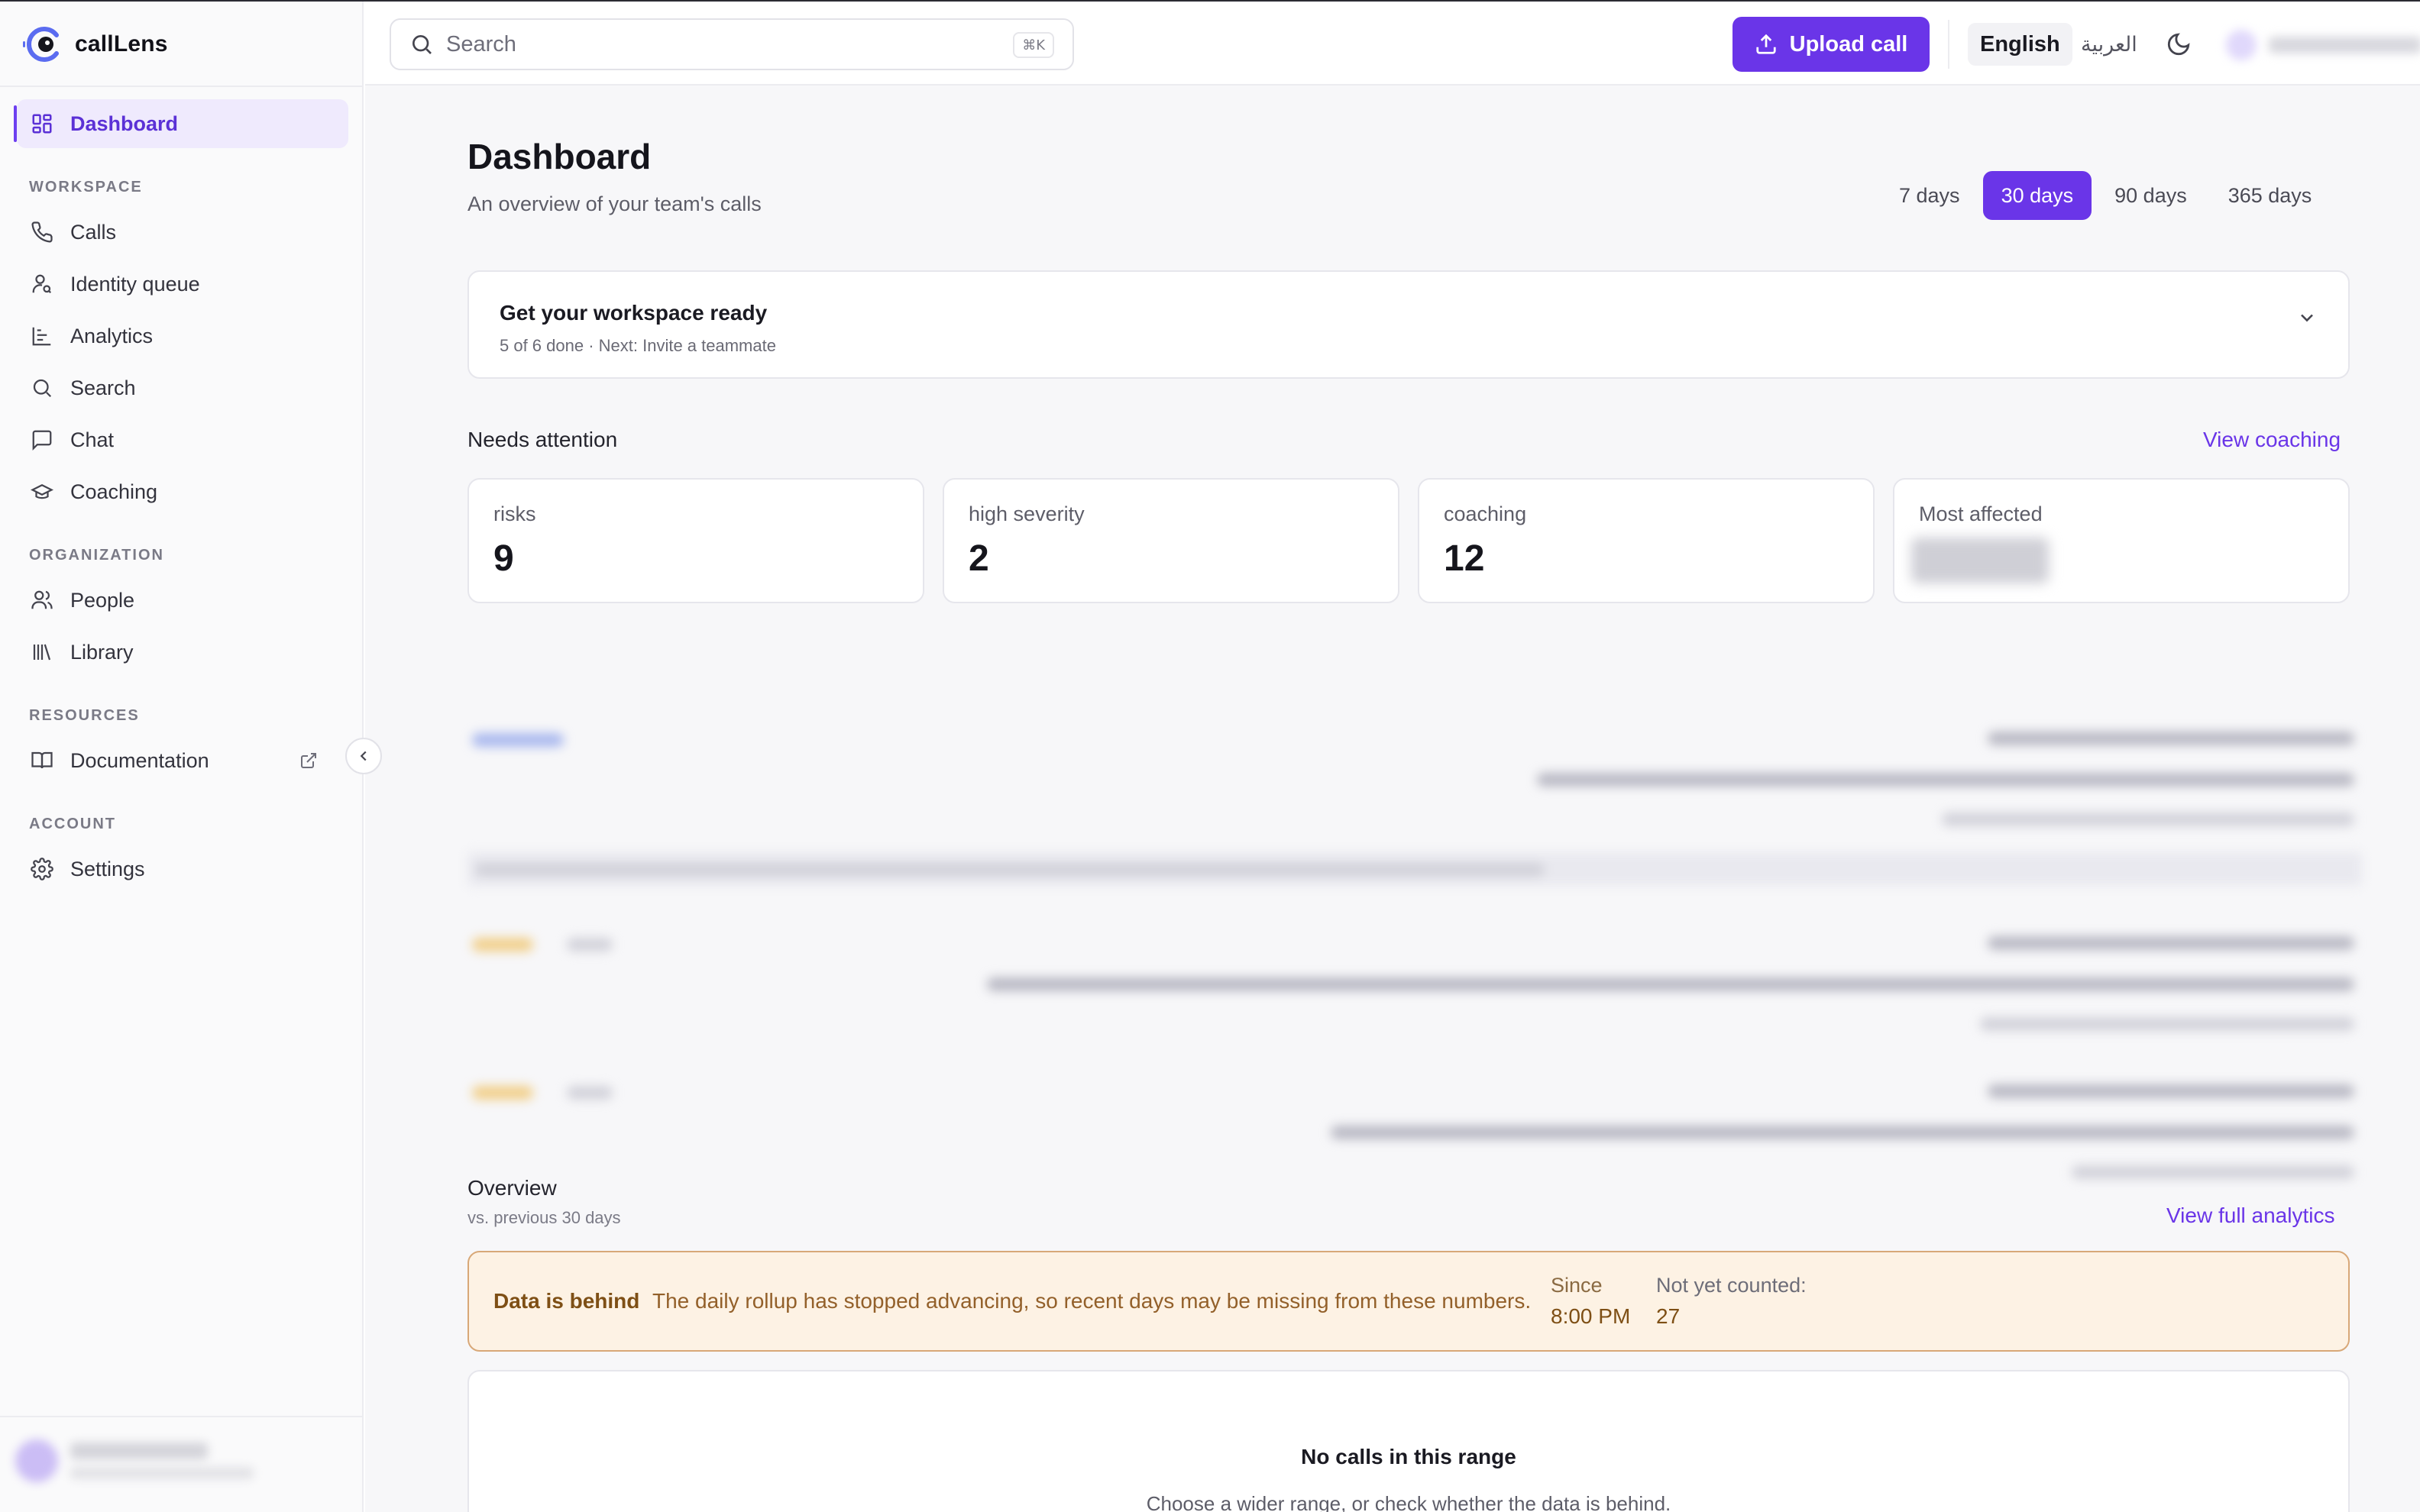 The width and height of the screenshot is (2420, 1512). I want to click on search-shortcut-hint: ⌘K, so click(1033, 45).